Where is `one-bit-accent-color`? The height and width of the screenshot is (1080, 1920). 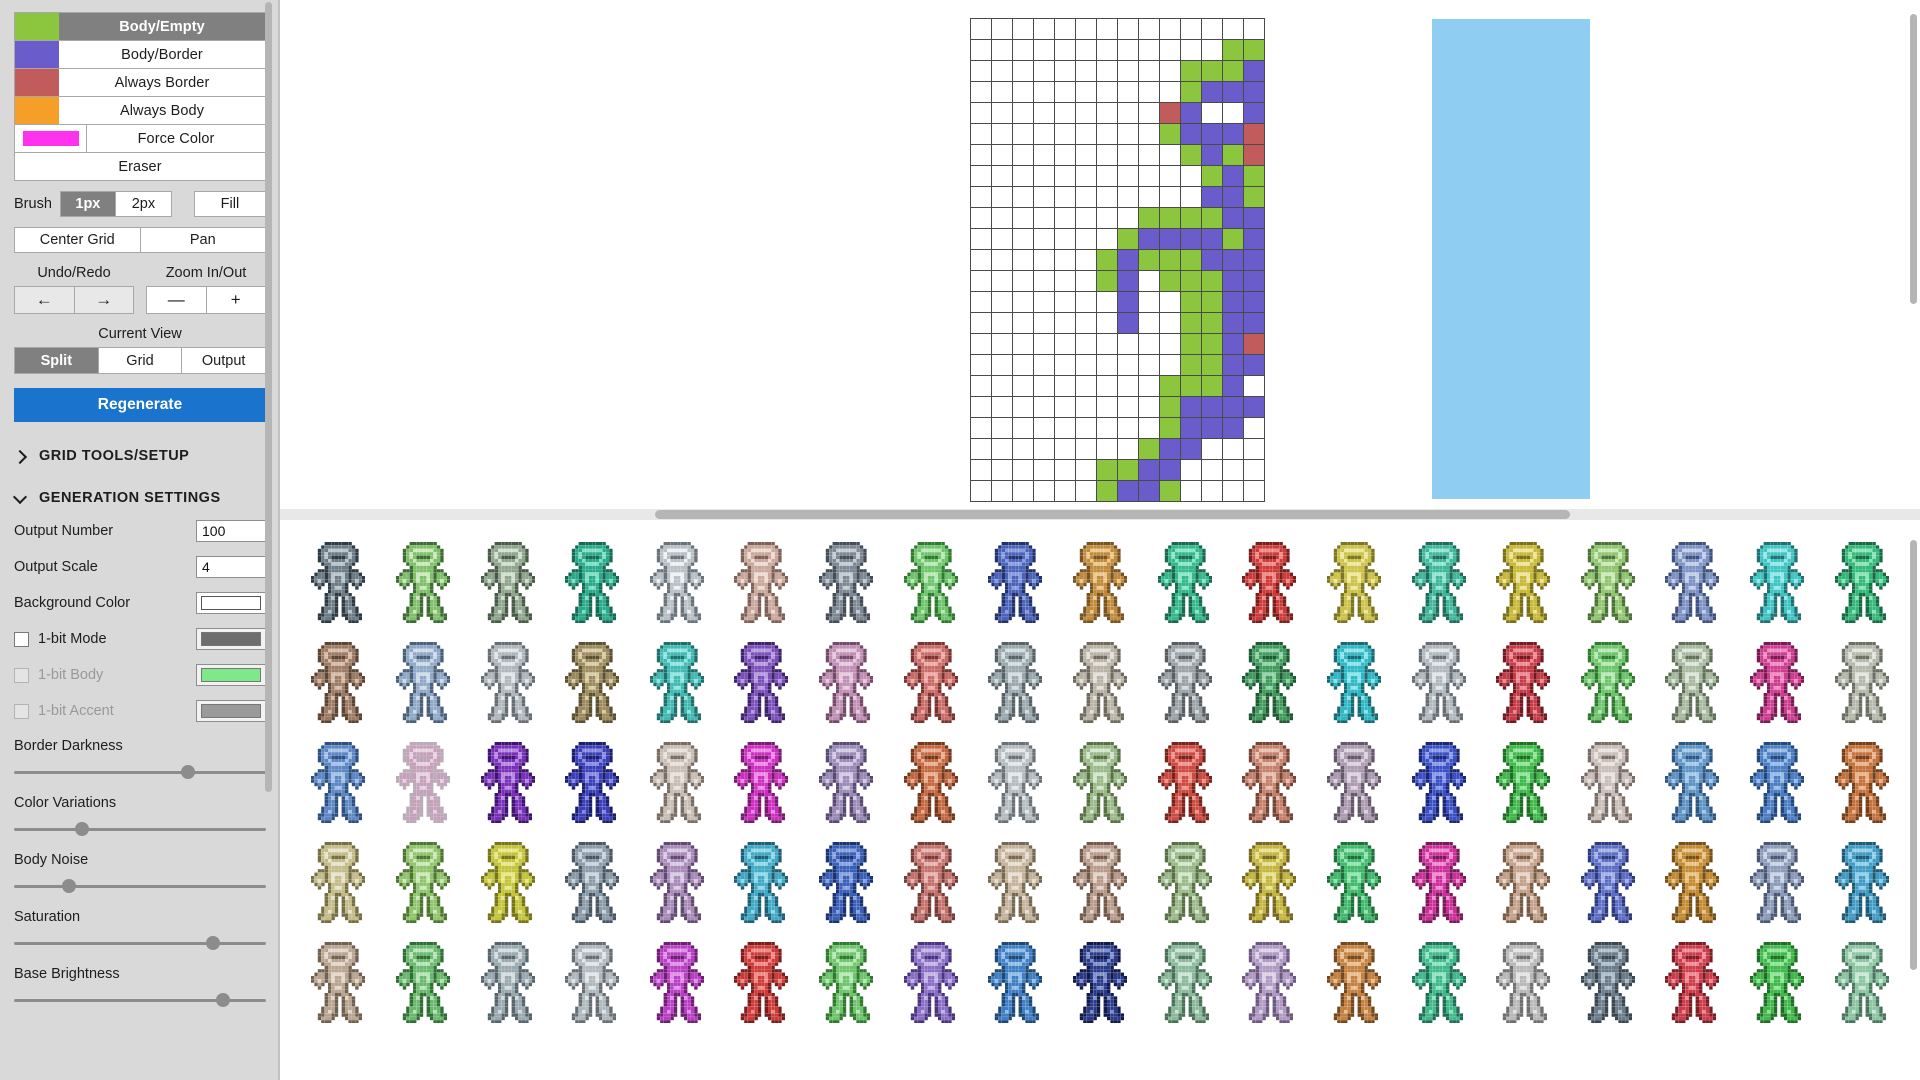 one-bit-accent-color is located at coordinates (231, 711).